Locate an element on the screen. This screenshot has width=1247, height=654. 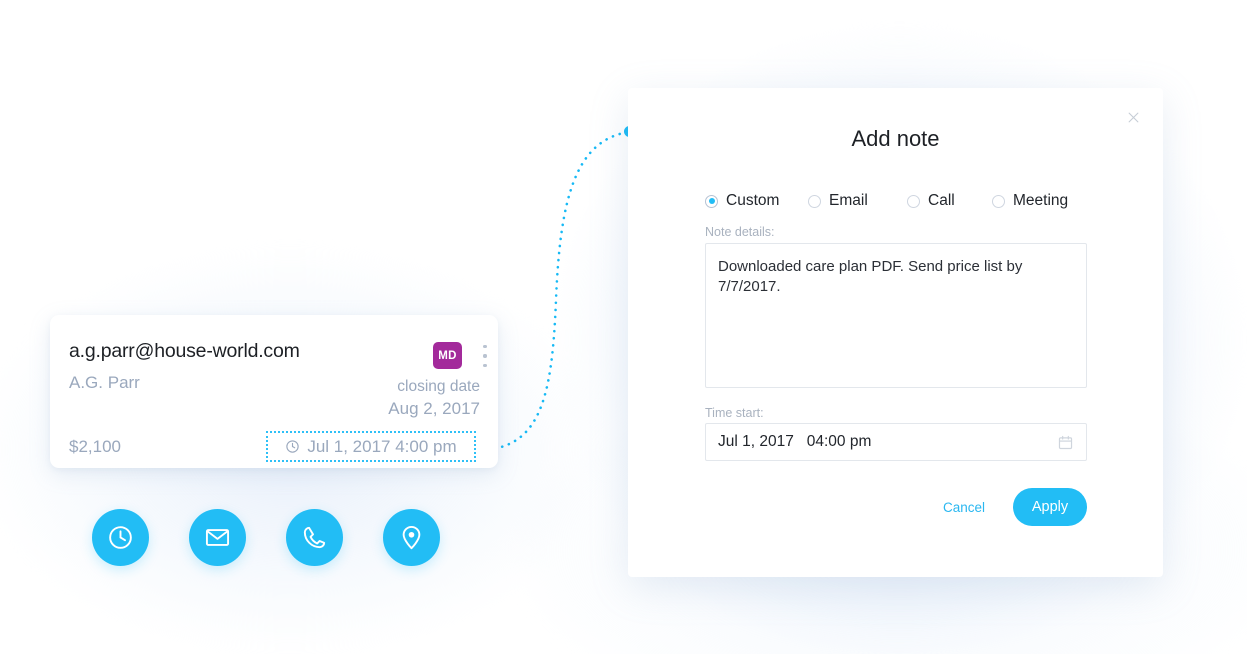
radio-option-call: Call is located at coordinates (949, 201).